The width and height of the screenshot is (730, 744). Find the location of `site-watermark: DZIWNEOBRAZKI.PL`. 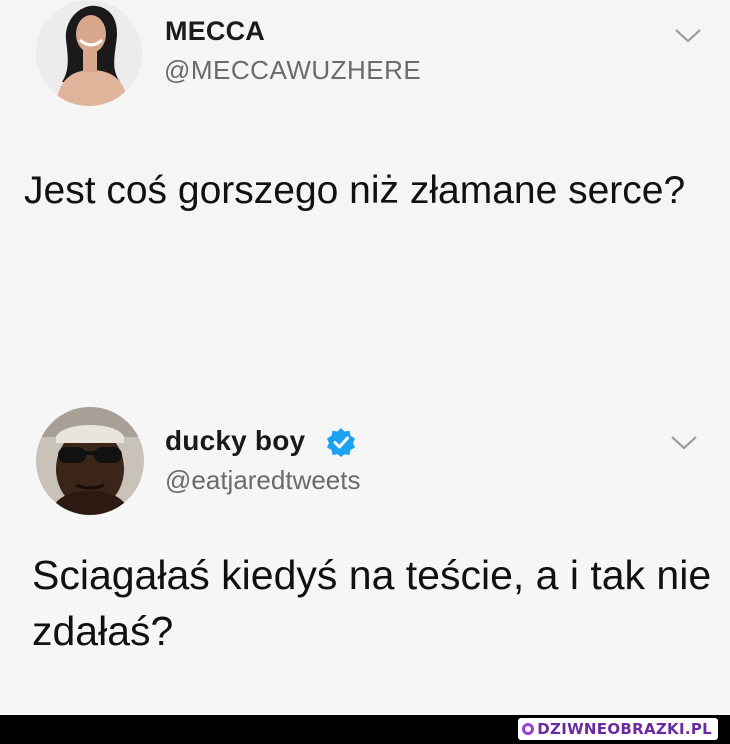

site-watermark: DZIWNEOBRAZKI.PL is located at coordinates (618, 729).